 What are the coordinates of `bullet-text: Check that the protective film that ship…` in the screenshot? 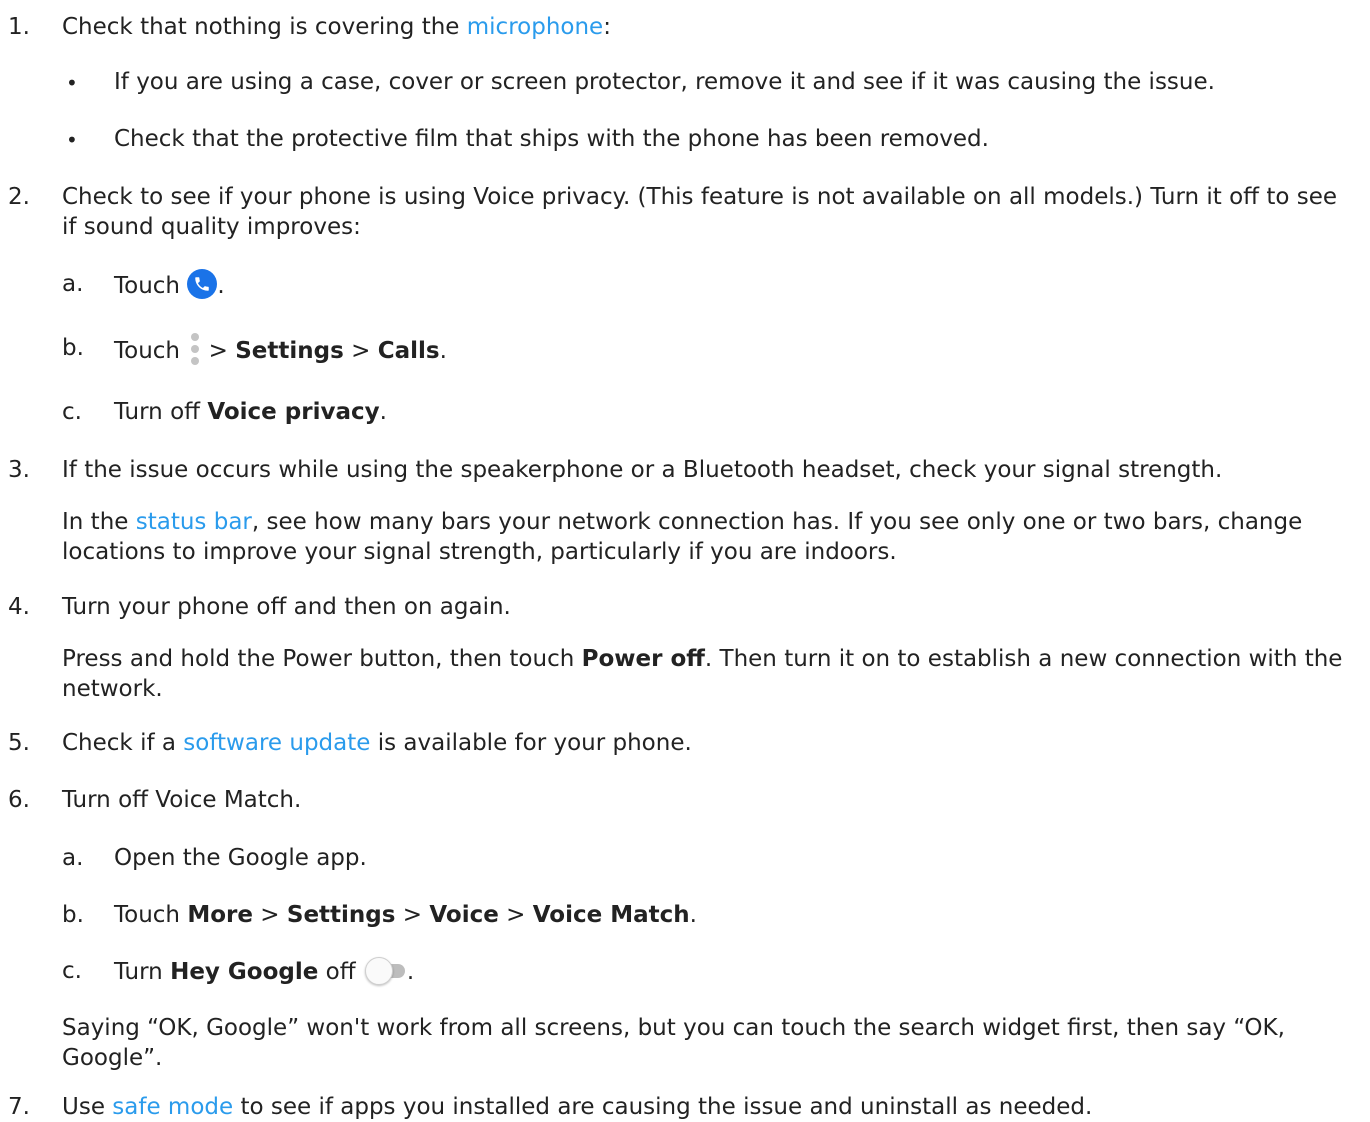 It's located at (551, 139).